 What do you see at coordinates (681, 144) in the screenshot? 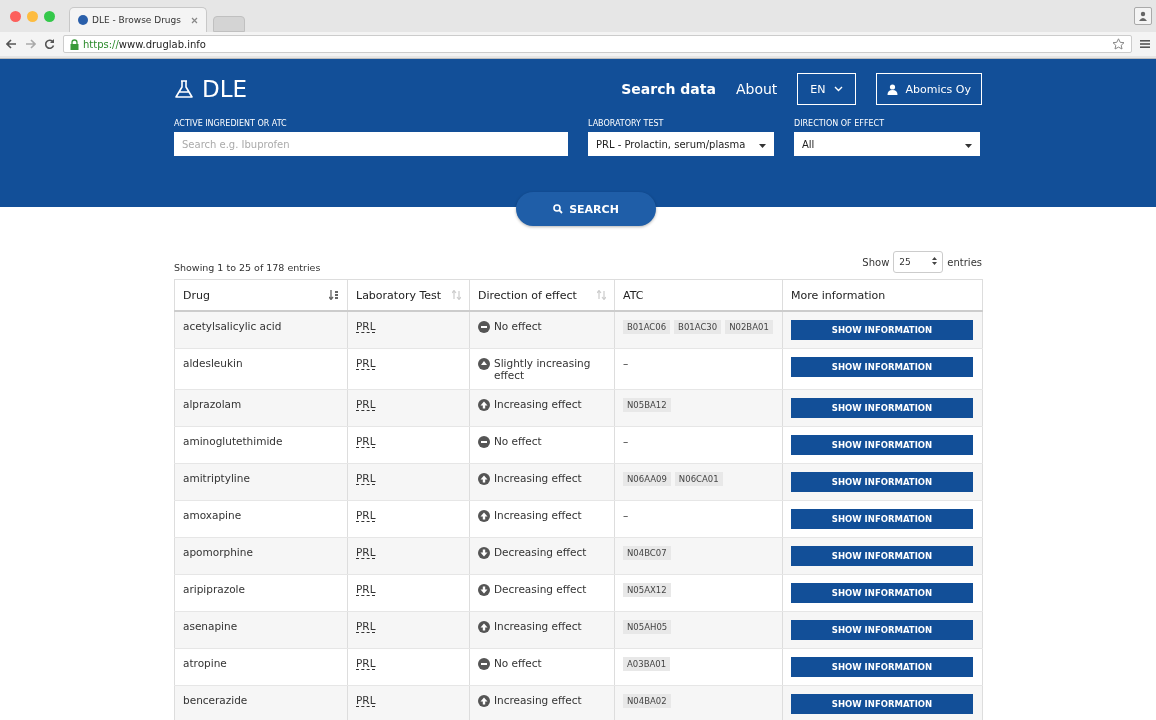
I see `lab-test-dropdown: PRL - Prolactin, serum/plasma` at bounding box center [681, 144].